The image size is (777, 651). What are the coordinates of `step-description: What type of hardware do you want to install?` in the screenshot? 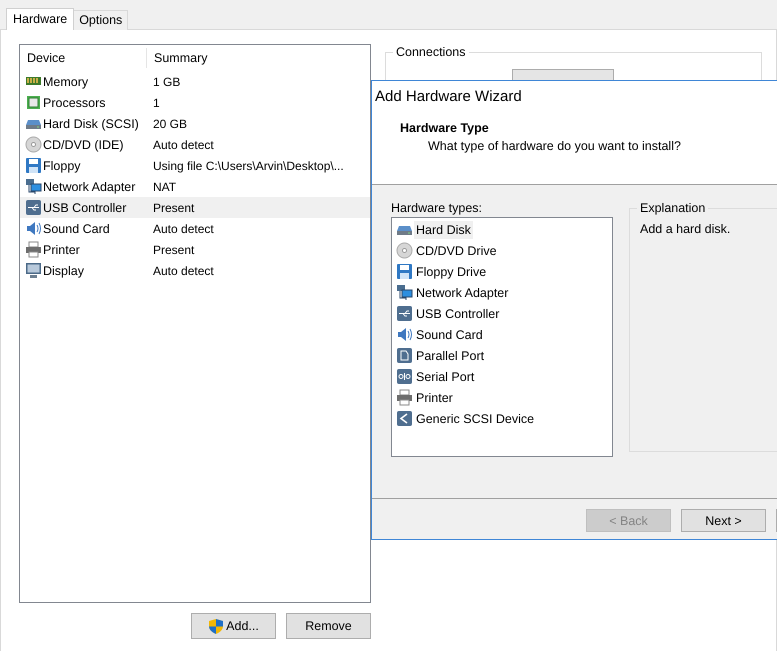 It's located at (554, 146).